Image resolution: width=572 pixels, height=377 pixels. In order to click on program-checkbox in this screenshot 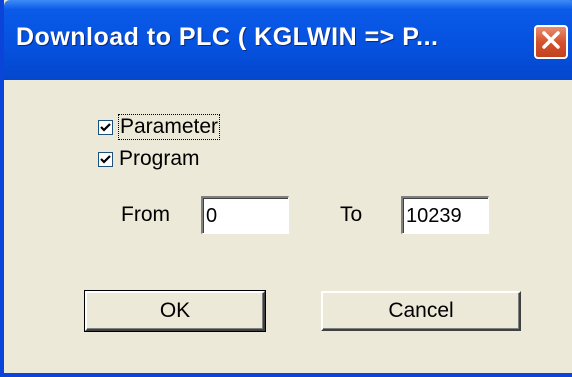, I will do `click(105, 159)`.